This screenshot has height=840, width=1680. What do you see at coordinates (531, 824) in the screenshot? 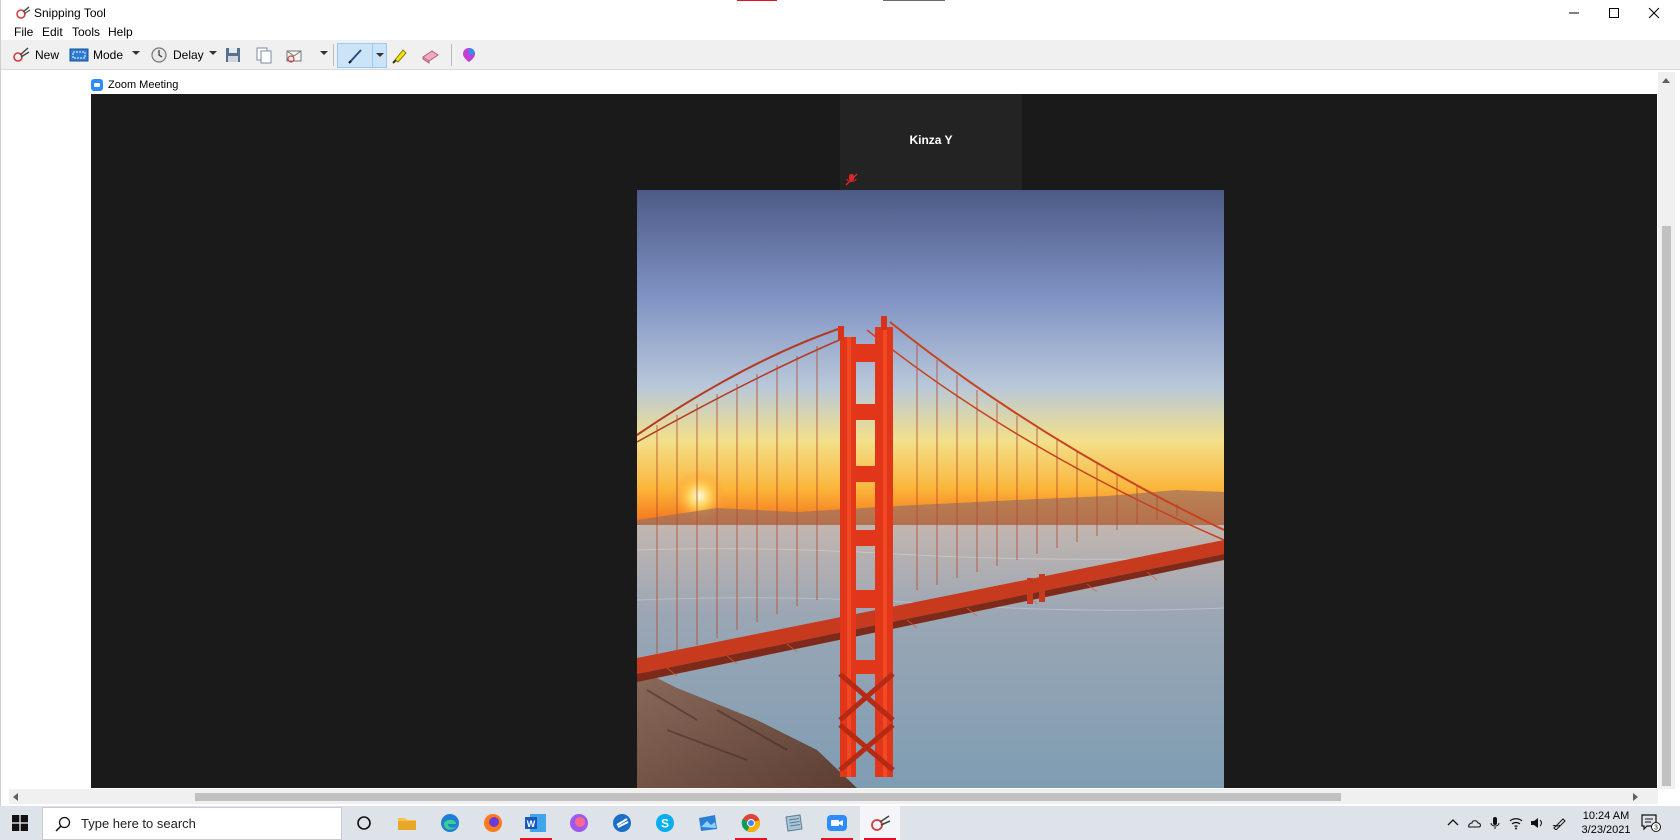
I see `svg-text: W` at bounding box center [531, 824].